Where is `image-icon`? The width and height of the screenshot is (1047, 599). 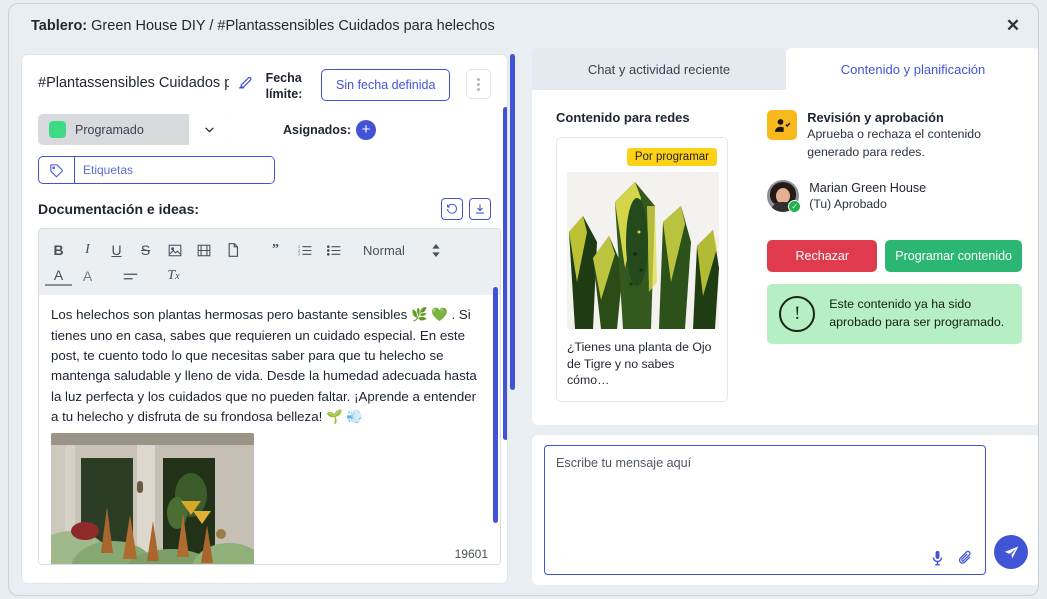 image-icon is located at coordinates (174, 250).